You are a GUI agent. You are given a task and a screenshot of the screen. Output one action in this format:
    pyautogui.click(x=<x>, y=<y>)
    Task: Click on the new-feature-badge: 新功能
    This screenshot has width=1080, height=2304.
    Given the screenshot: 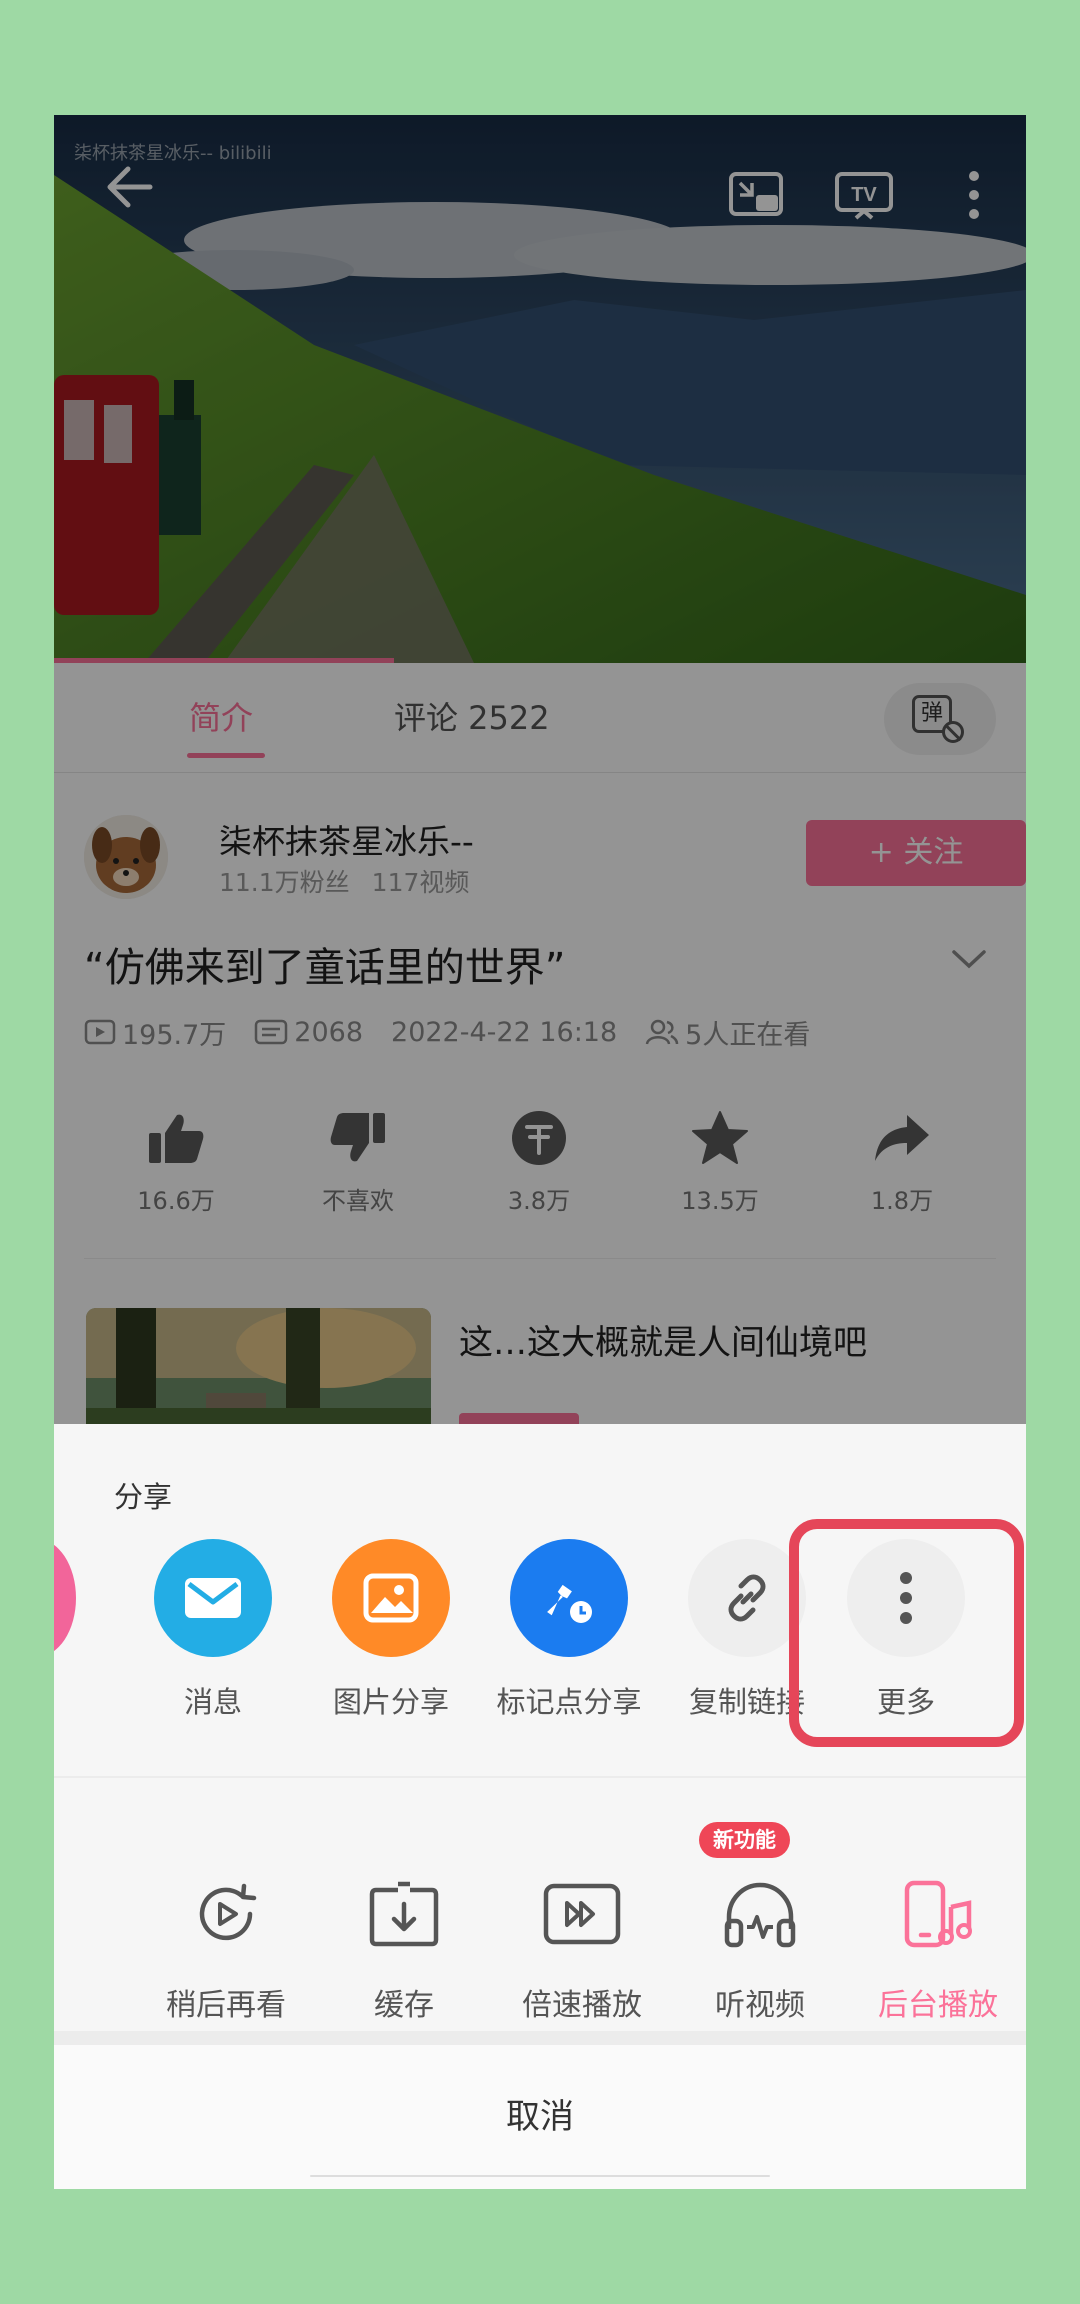 What is the action you would take?
    pyautogui.click(x=744, y=1840)
    